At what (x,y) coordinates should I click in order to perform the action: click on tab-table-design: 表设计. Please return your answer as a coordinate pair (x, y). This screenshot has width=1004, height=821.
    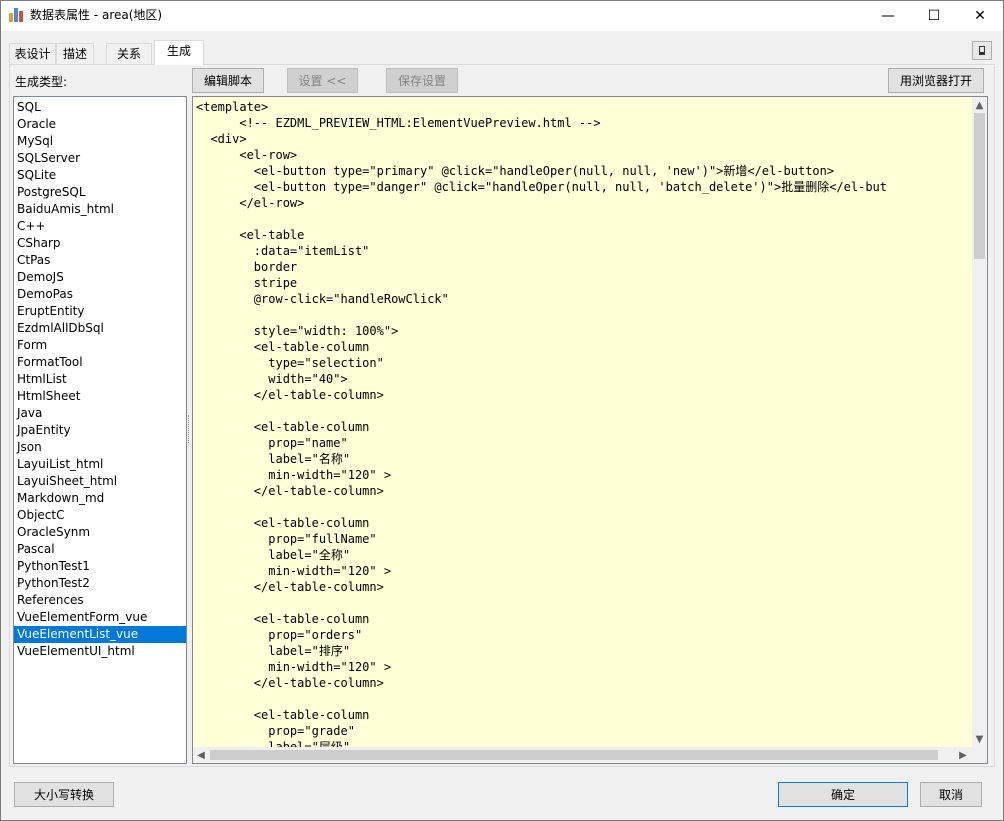
    Looking at the image, I should click on (32, 53).